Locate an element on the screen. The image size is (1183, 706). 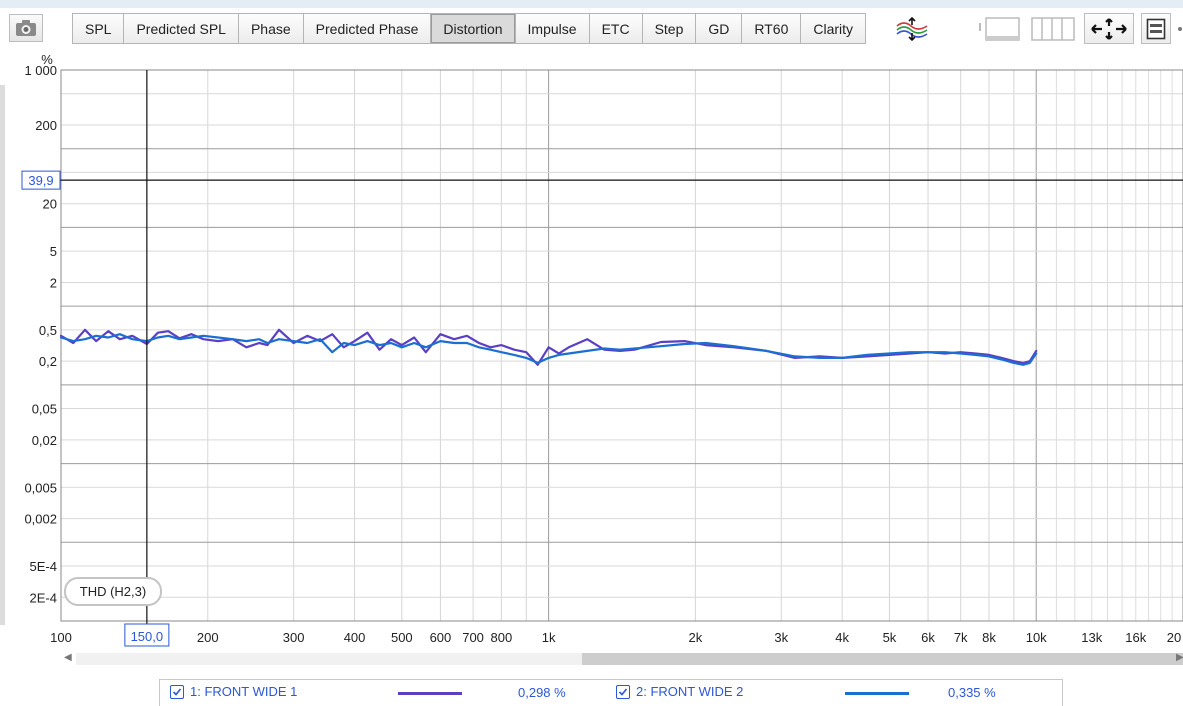
y-tick-label: 5 is located at coordinates (53, 251).